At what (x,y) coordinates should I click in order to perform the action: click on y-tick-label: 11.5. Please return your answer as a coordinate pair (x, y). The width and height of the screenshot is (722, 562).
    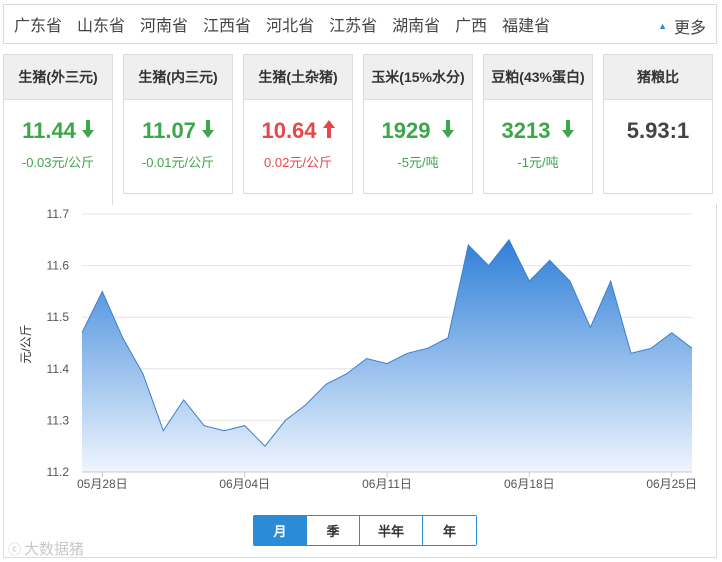
    Looking at the image, I should click on (58, 317).